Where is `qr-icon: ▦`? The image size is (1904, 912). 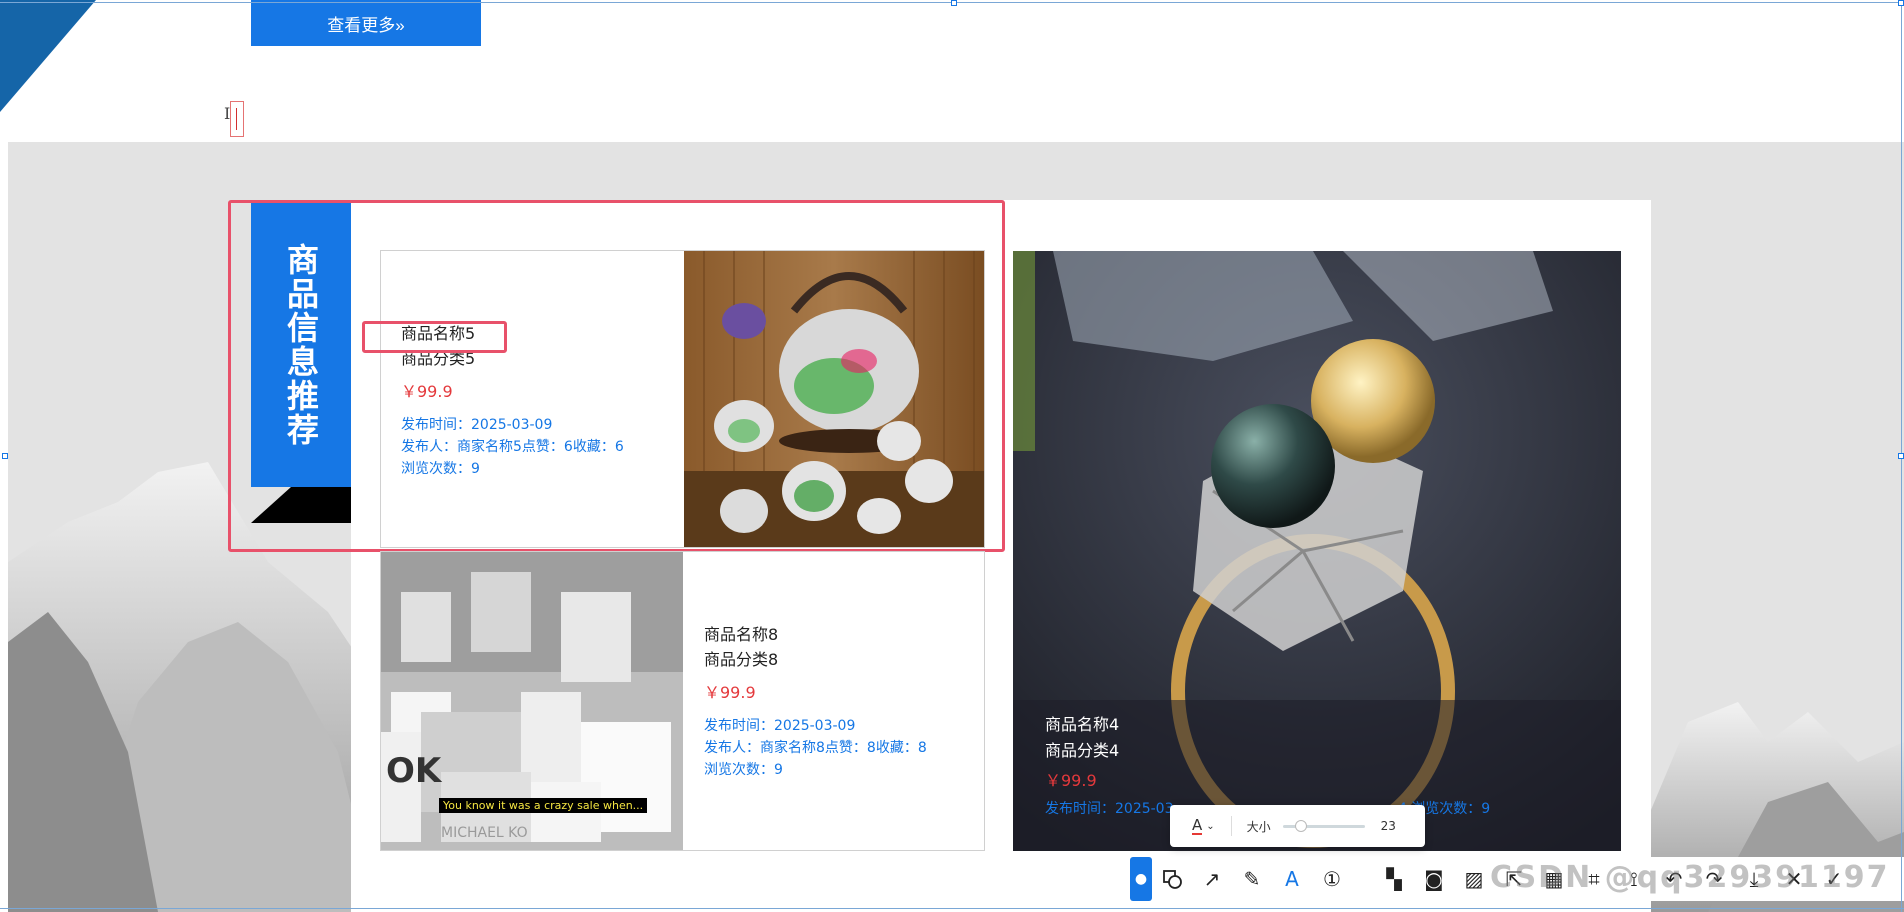 qr-icon: ▦ is located at coordinates (1554, 879).